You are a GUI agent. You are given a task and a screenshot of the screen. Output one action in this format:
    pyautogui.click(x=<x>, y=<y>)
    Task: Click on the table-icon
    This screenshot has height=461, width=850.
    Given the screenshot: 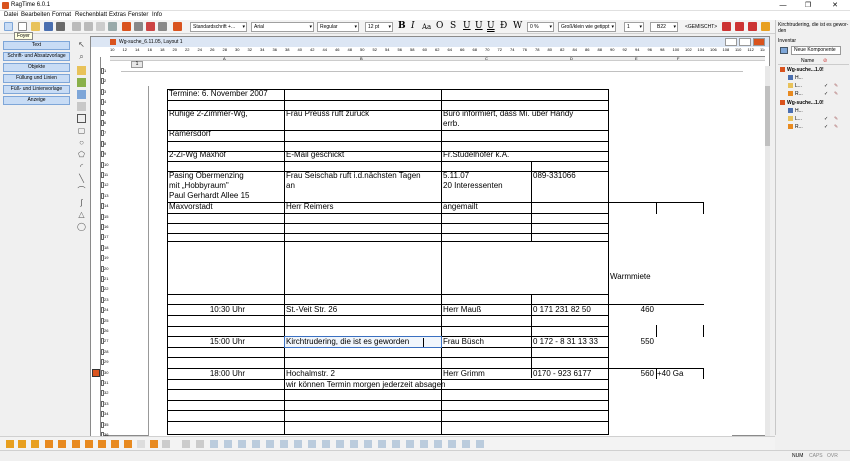 What is the action you would take?
    pyautogui.click(x=128, y=444)
    